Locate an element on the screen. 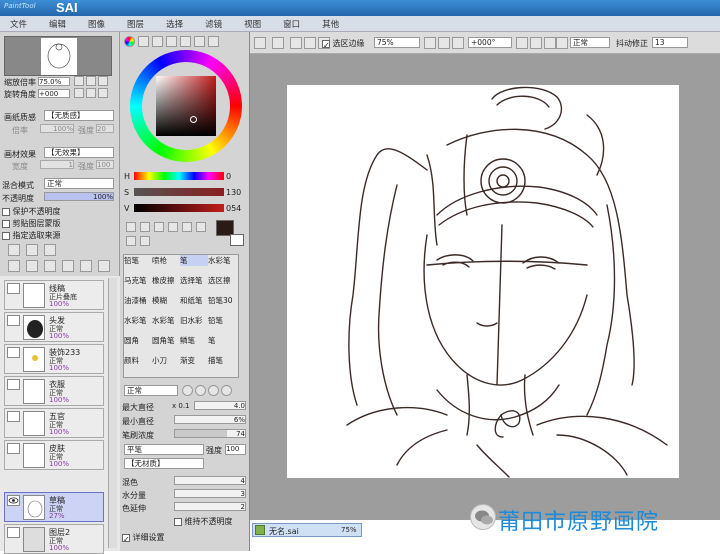 Image resolution: width=720 pixels, height=554 pixels. menu-image: 图像 is located at coordinates (97, 24).